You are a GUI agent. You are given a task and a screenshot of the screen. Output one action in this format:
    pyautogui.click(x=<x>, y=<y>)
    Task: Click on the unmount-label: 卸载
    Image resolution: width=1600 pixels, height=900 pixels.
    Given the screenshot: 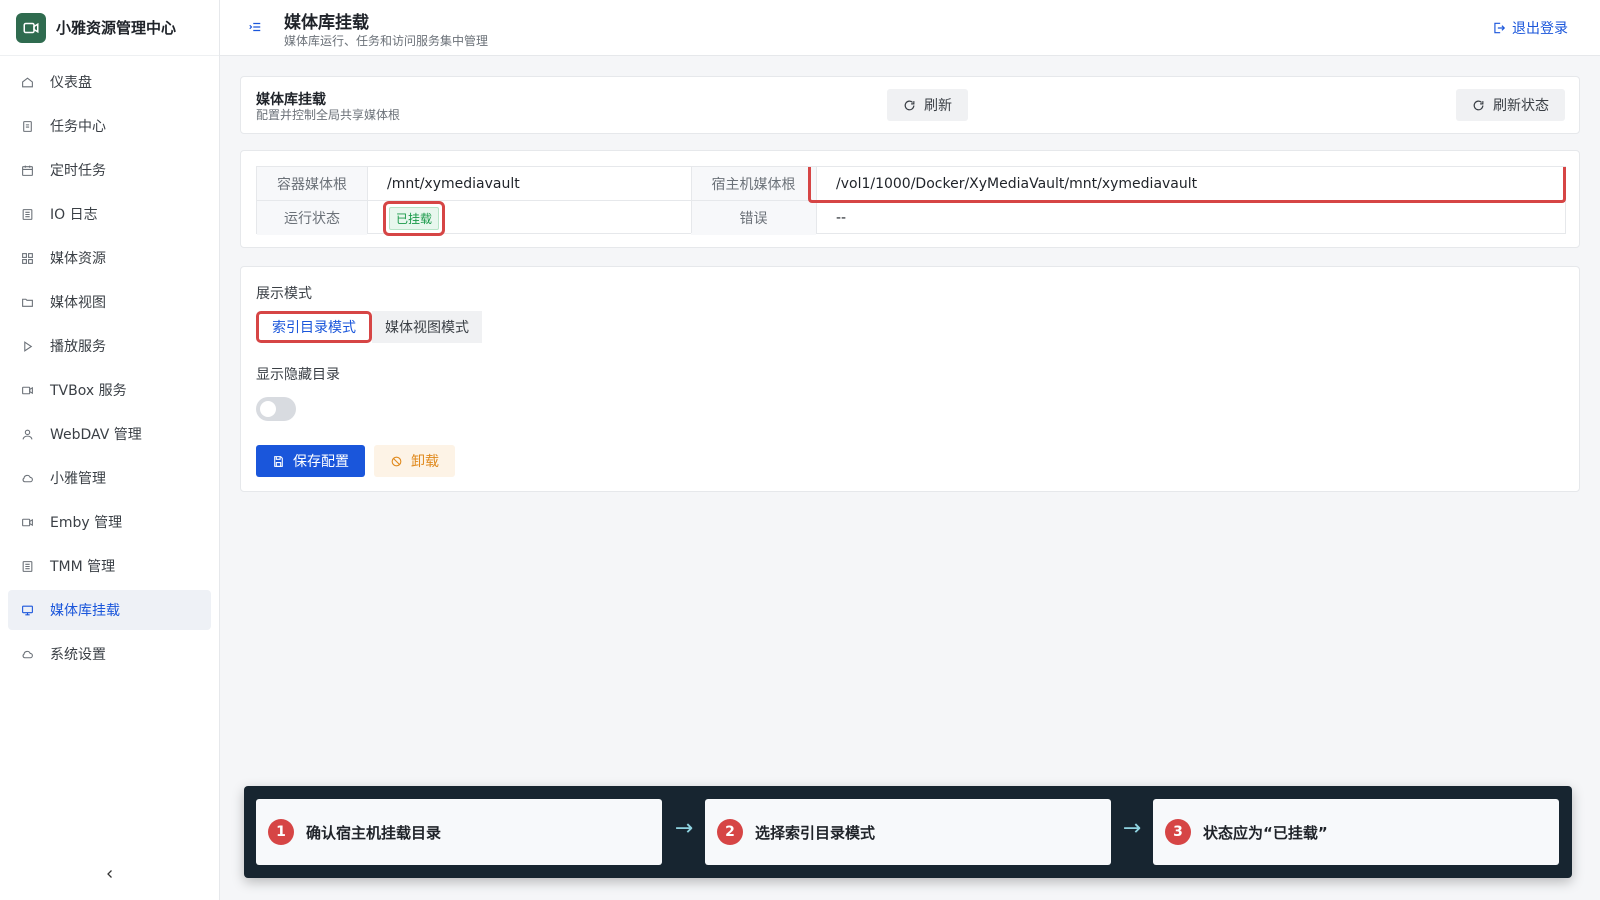 What is the action you would take?
    pyautogui.click(x=425, y=462)
    